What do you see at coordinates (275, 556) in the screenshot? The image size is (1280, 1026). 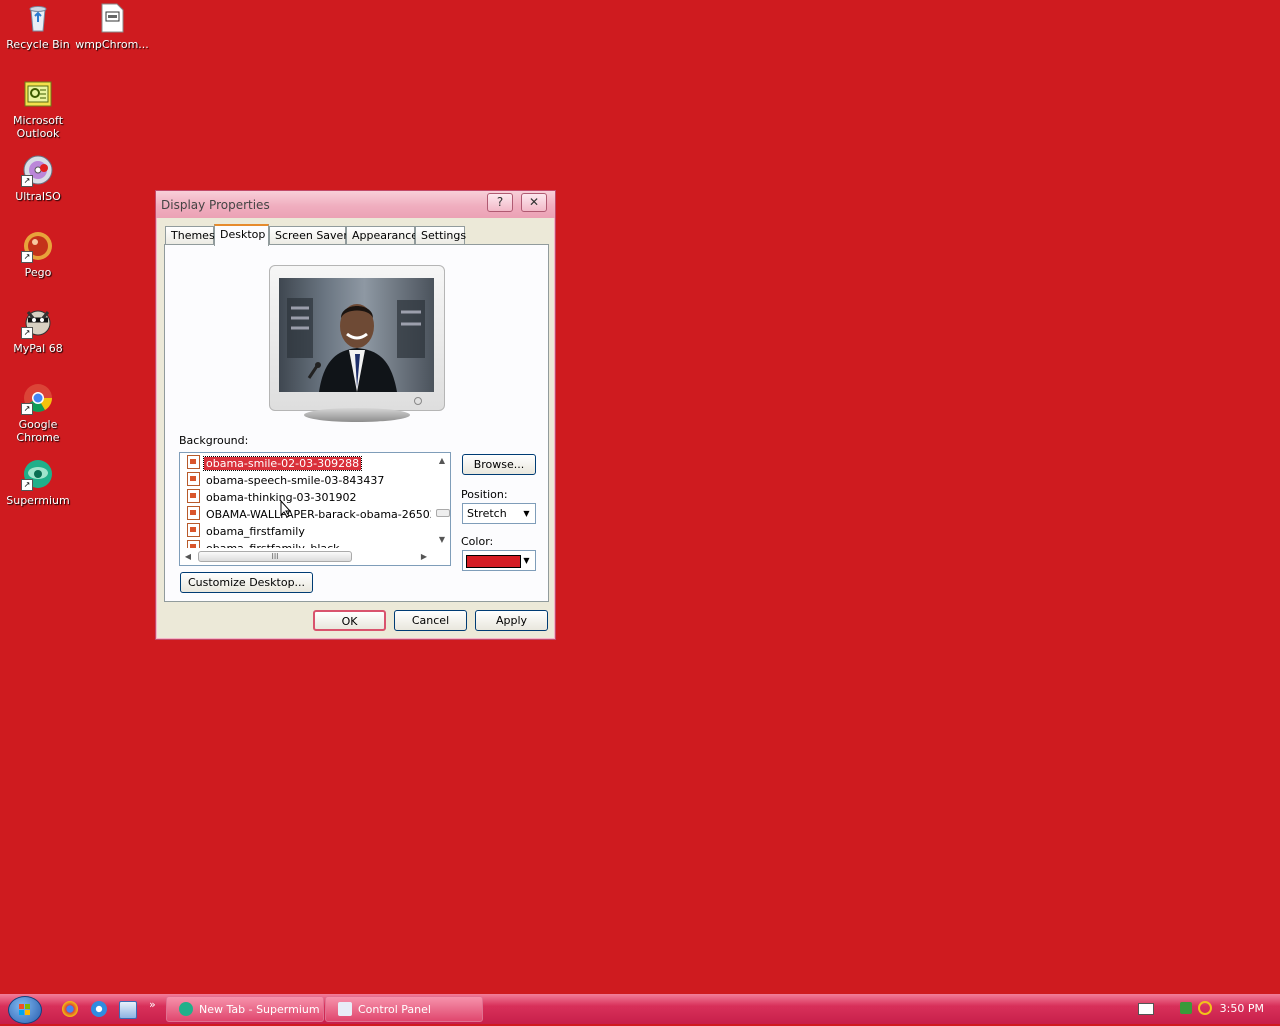 I see `scroll-thumb: III` at bounding box center [275, 556].